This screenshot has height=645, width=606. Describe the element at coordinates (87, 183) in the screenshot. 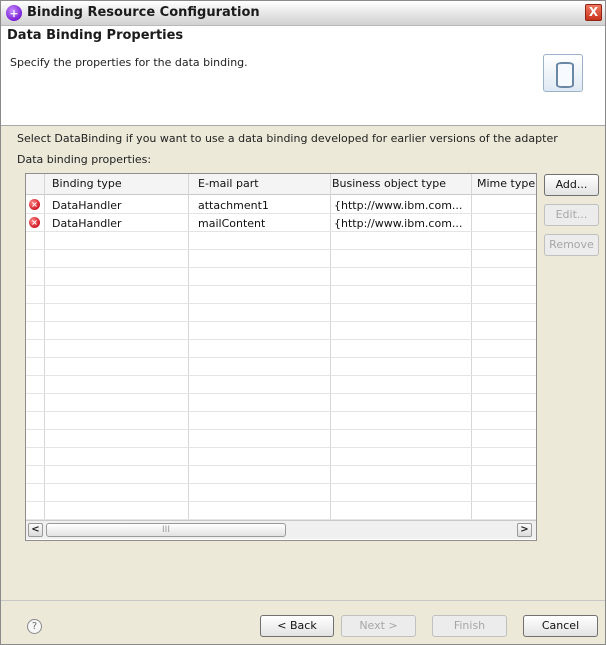

I see `column-header-binding-type: Binding type` at that location.